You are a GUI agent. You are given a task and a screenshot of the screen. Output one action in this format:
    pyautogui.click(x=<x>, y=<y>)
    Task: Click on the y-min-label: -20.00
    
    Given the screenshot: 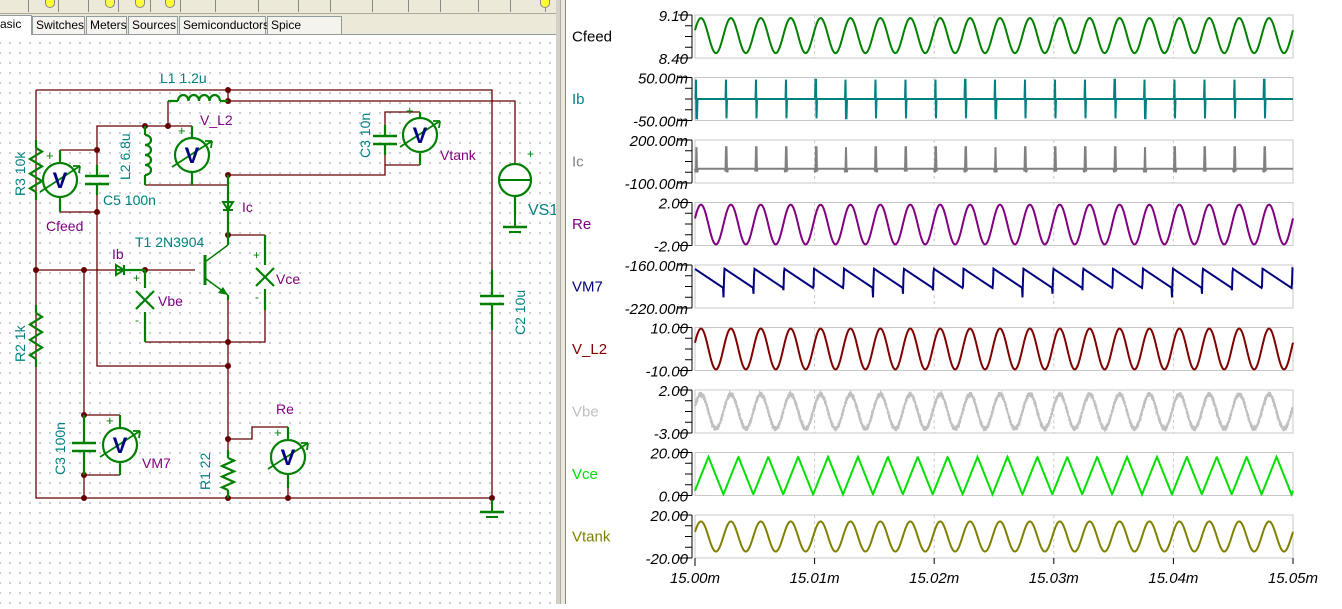 What is the action you would take?
    pyautogui.click(x=666, y=559)
    